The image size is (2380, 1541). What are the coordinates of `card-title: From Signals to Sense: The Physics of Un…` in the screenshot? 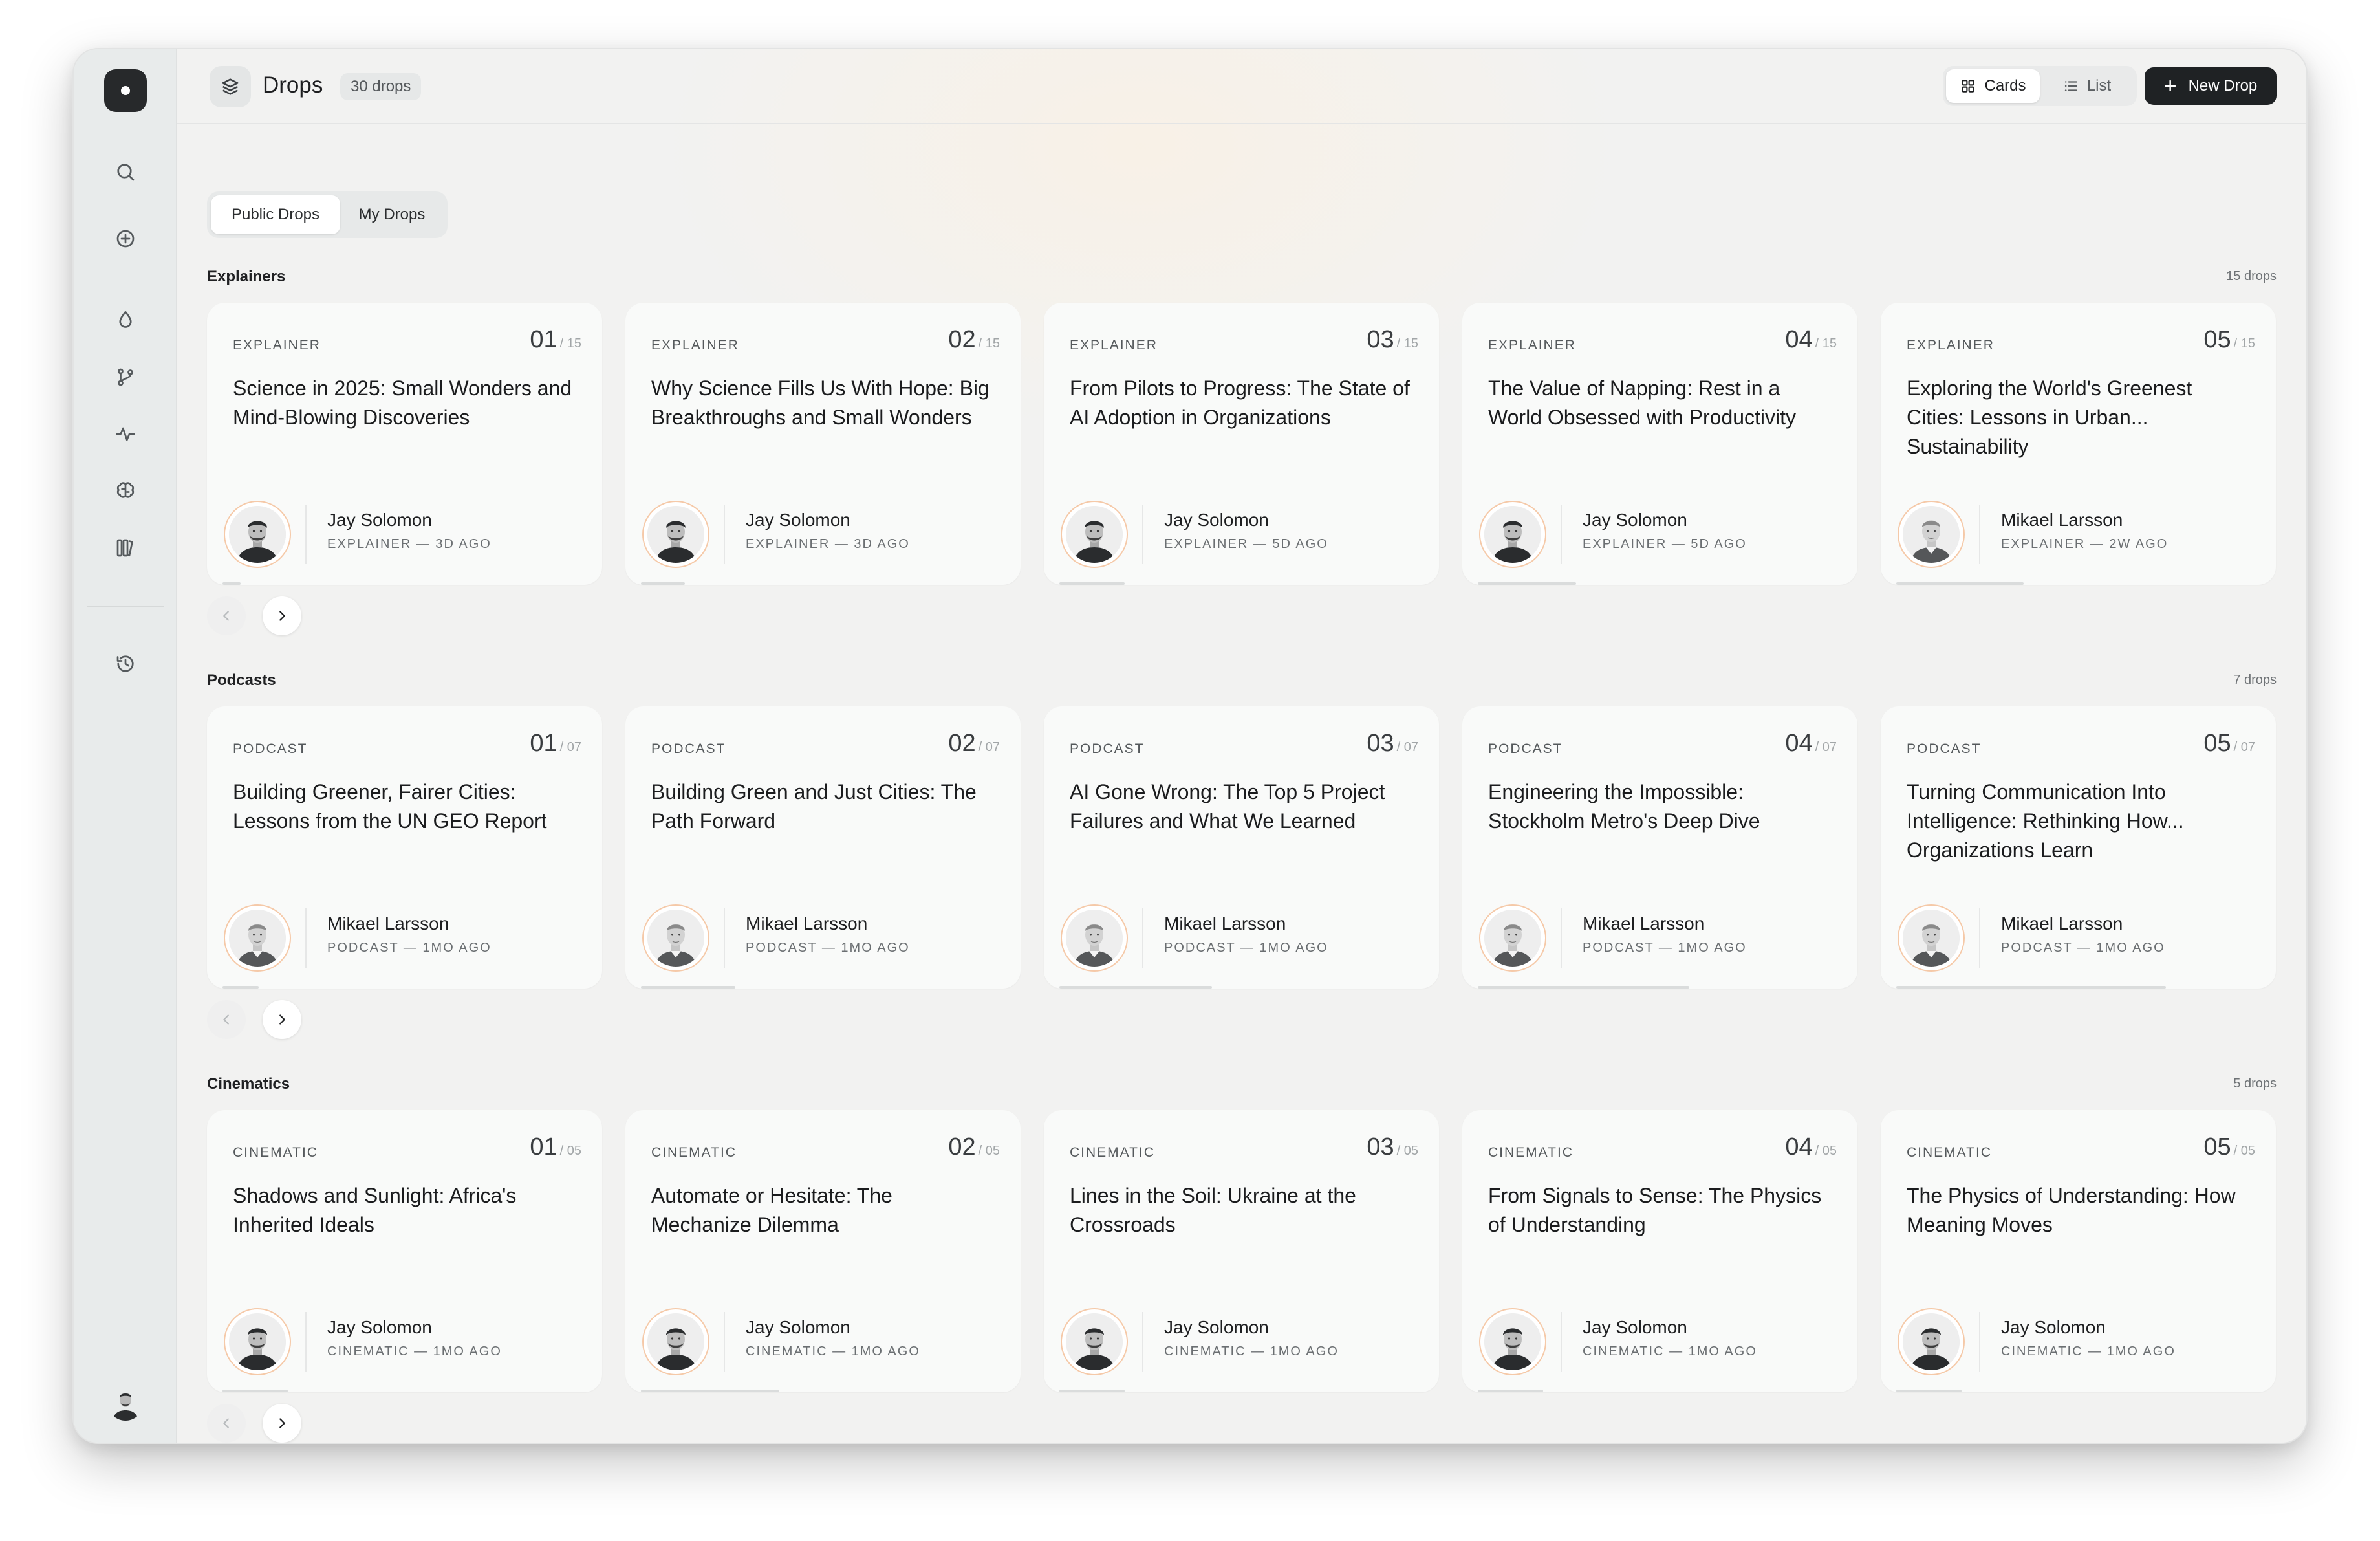 It's located at (1655, 1210).